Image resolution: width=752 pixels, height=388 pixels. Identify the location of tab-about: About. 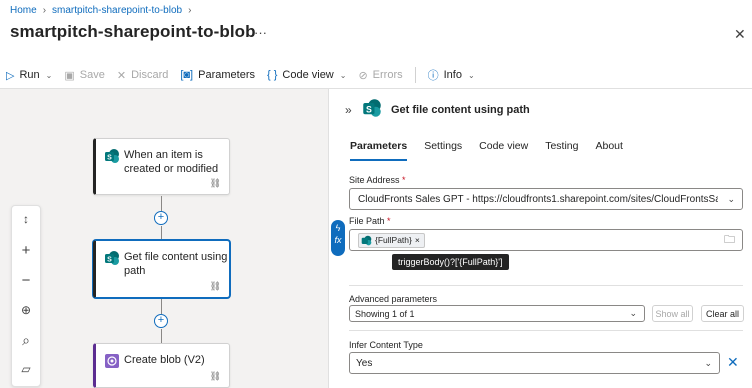
(608, 150).